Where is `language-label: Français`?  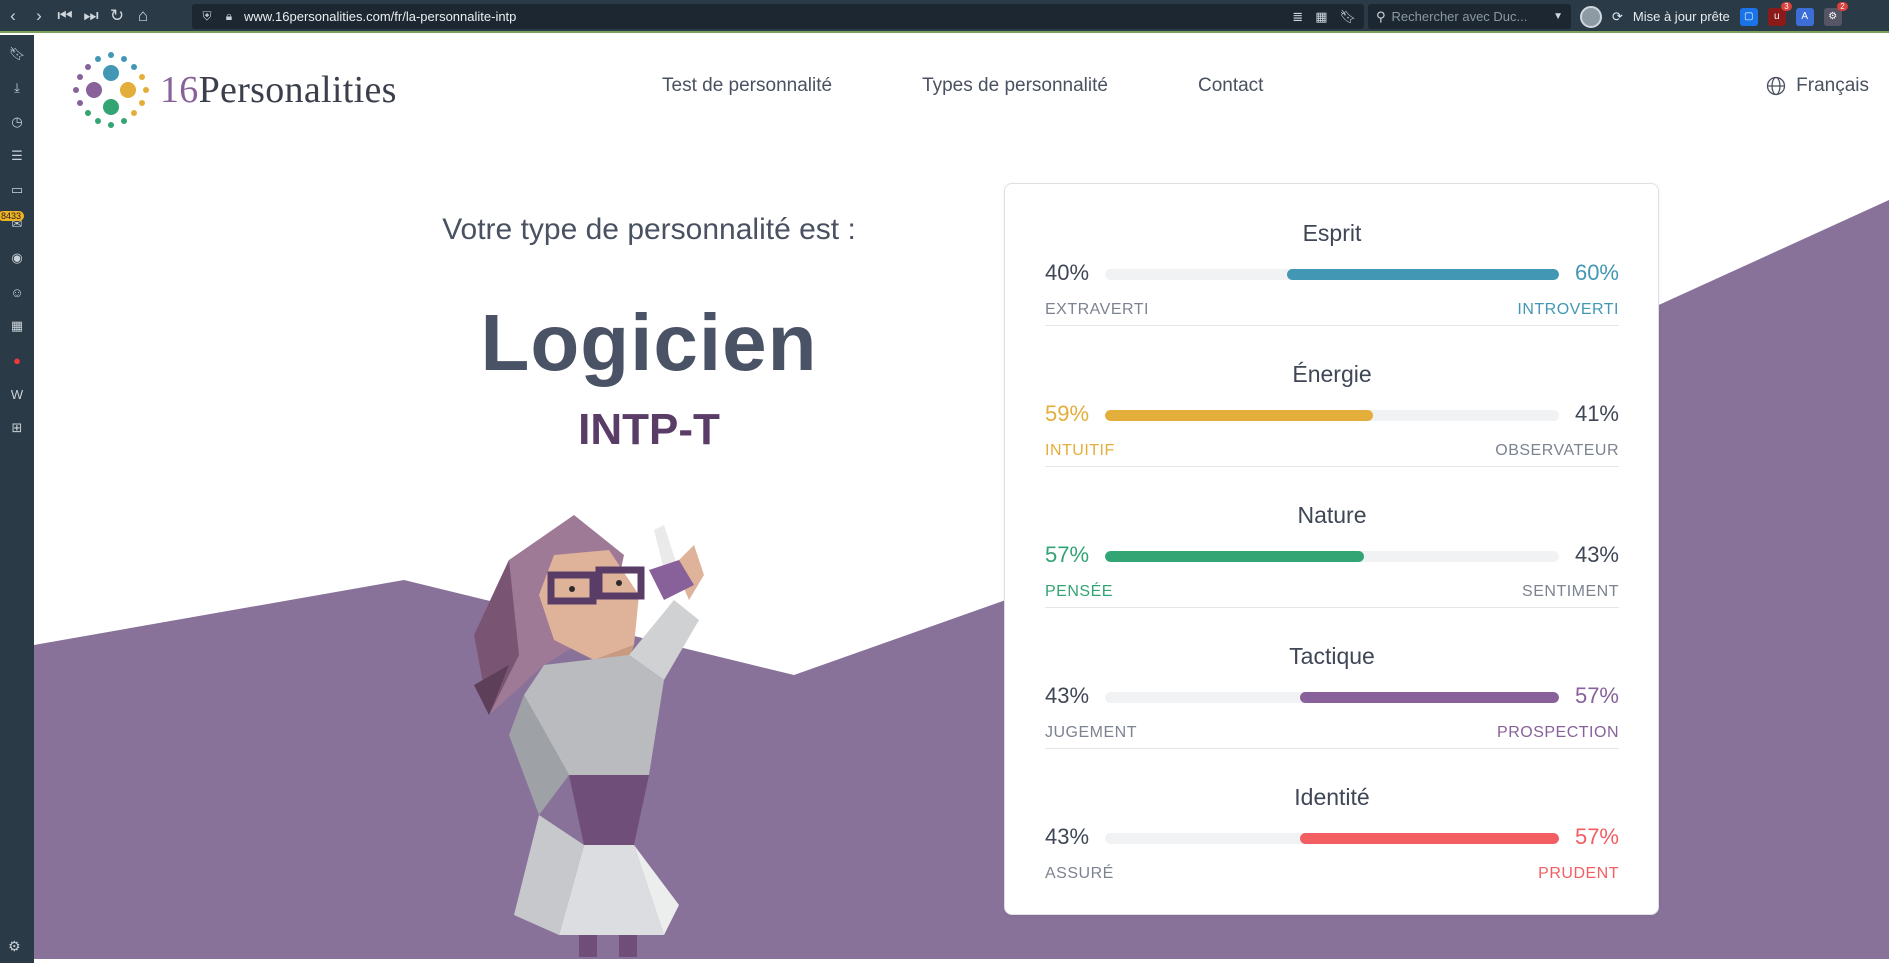
language-label: Français is located at coordinates (1832, 85).